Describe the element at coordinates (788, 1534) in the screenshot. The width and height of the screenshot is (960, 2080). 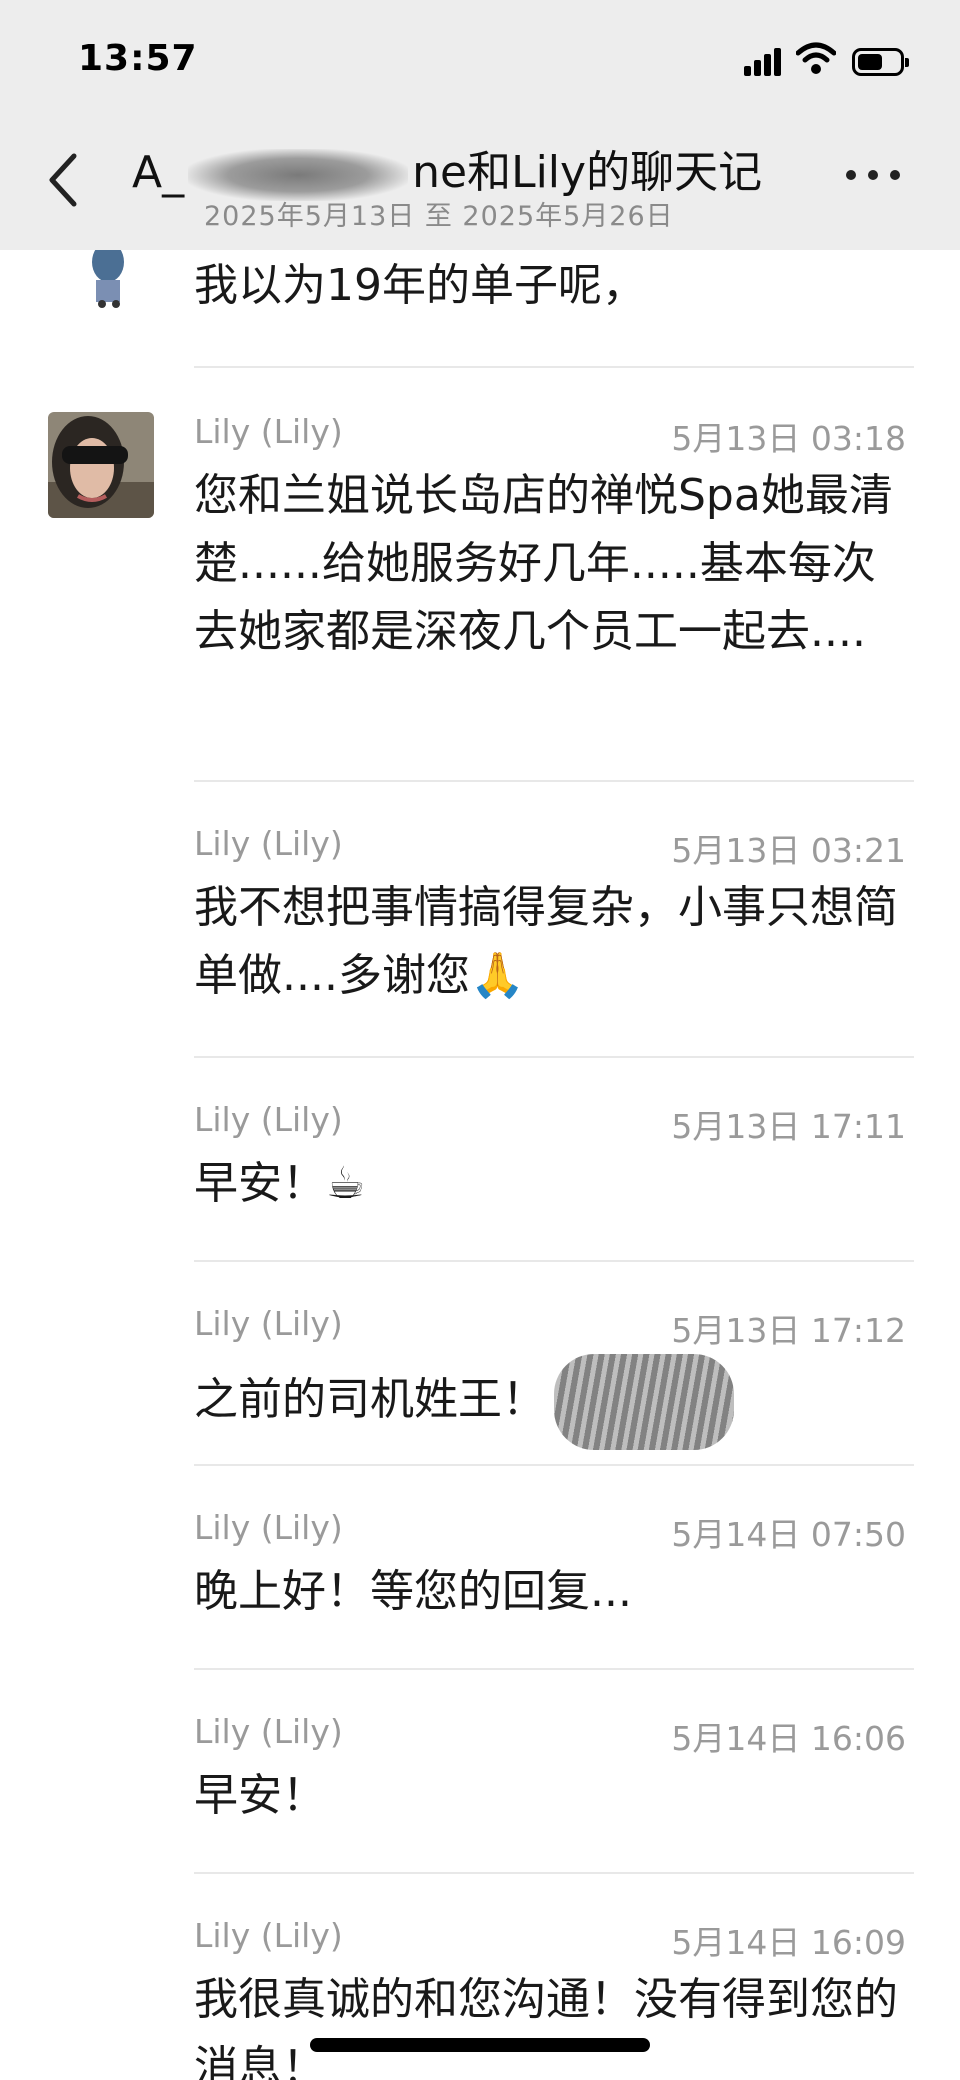
I see `message-time: 5月14日 07:50` at that location.